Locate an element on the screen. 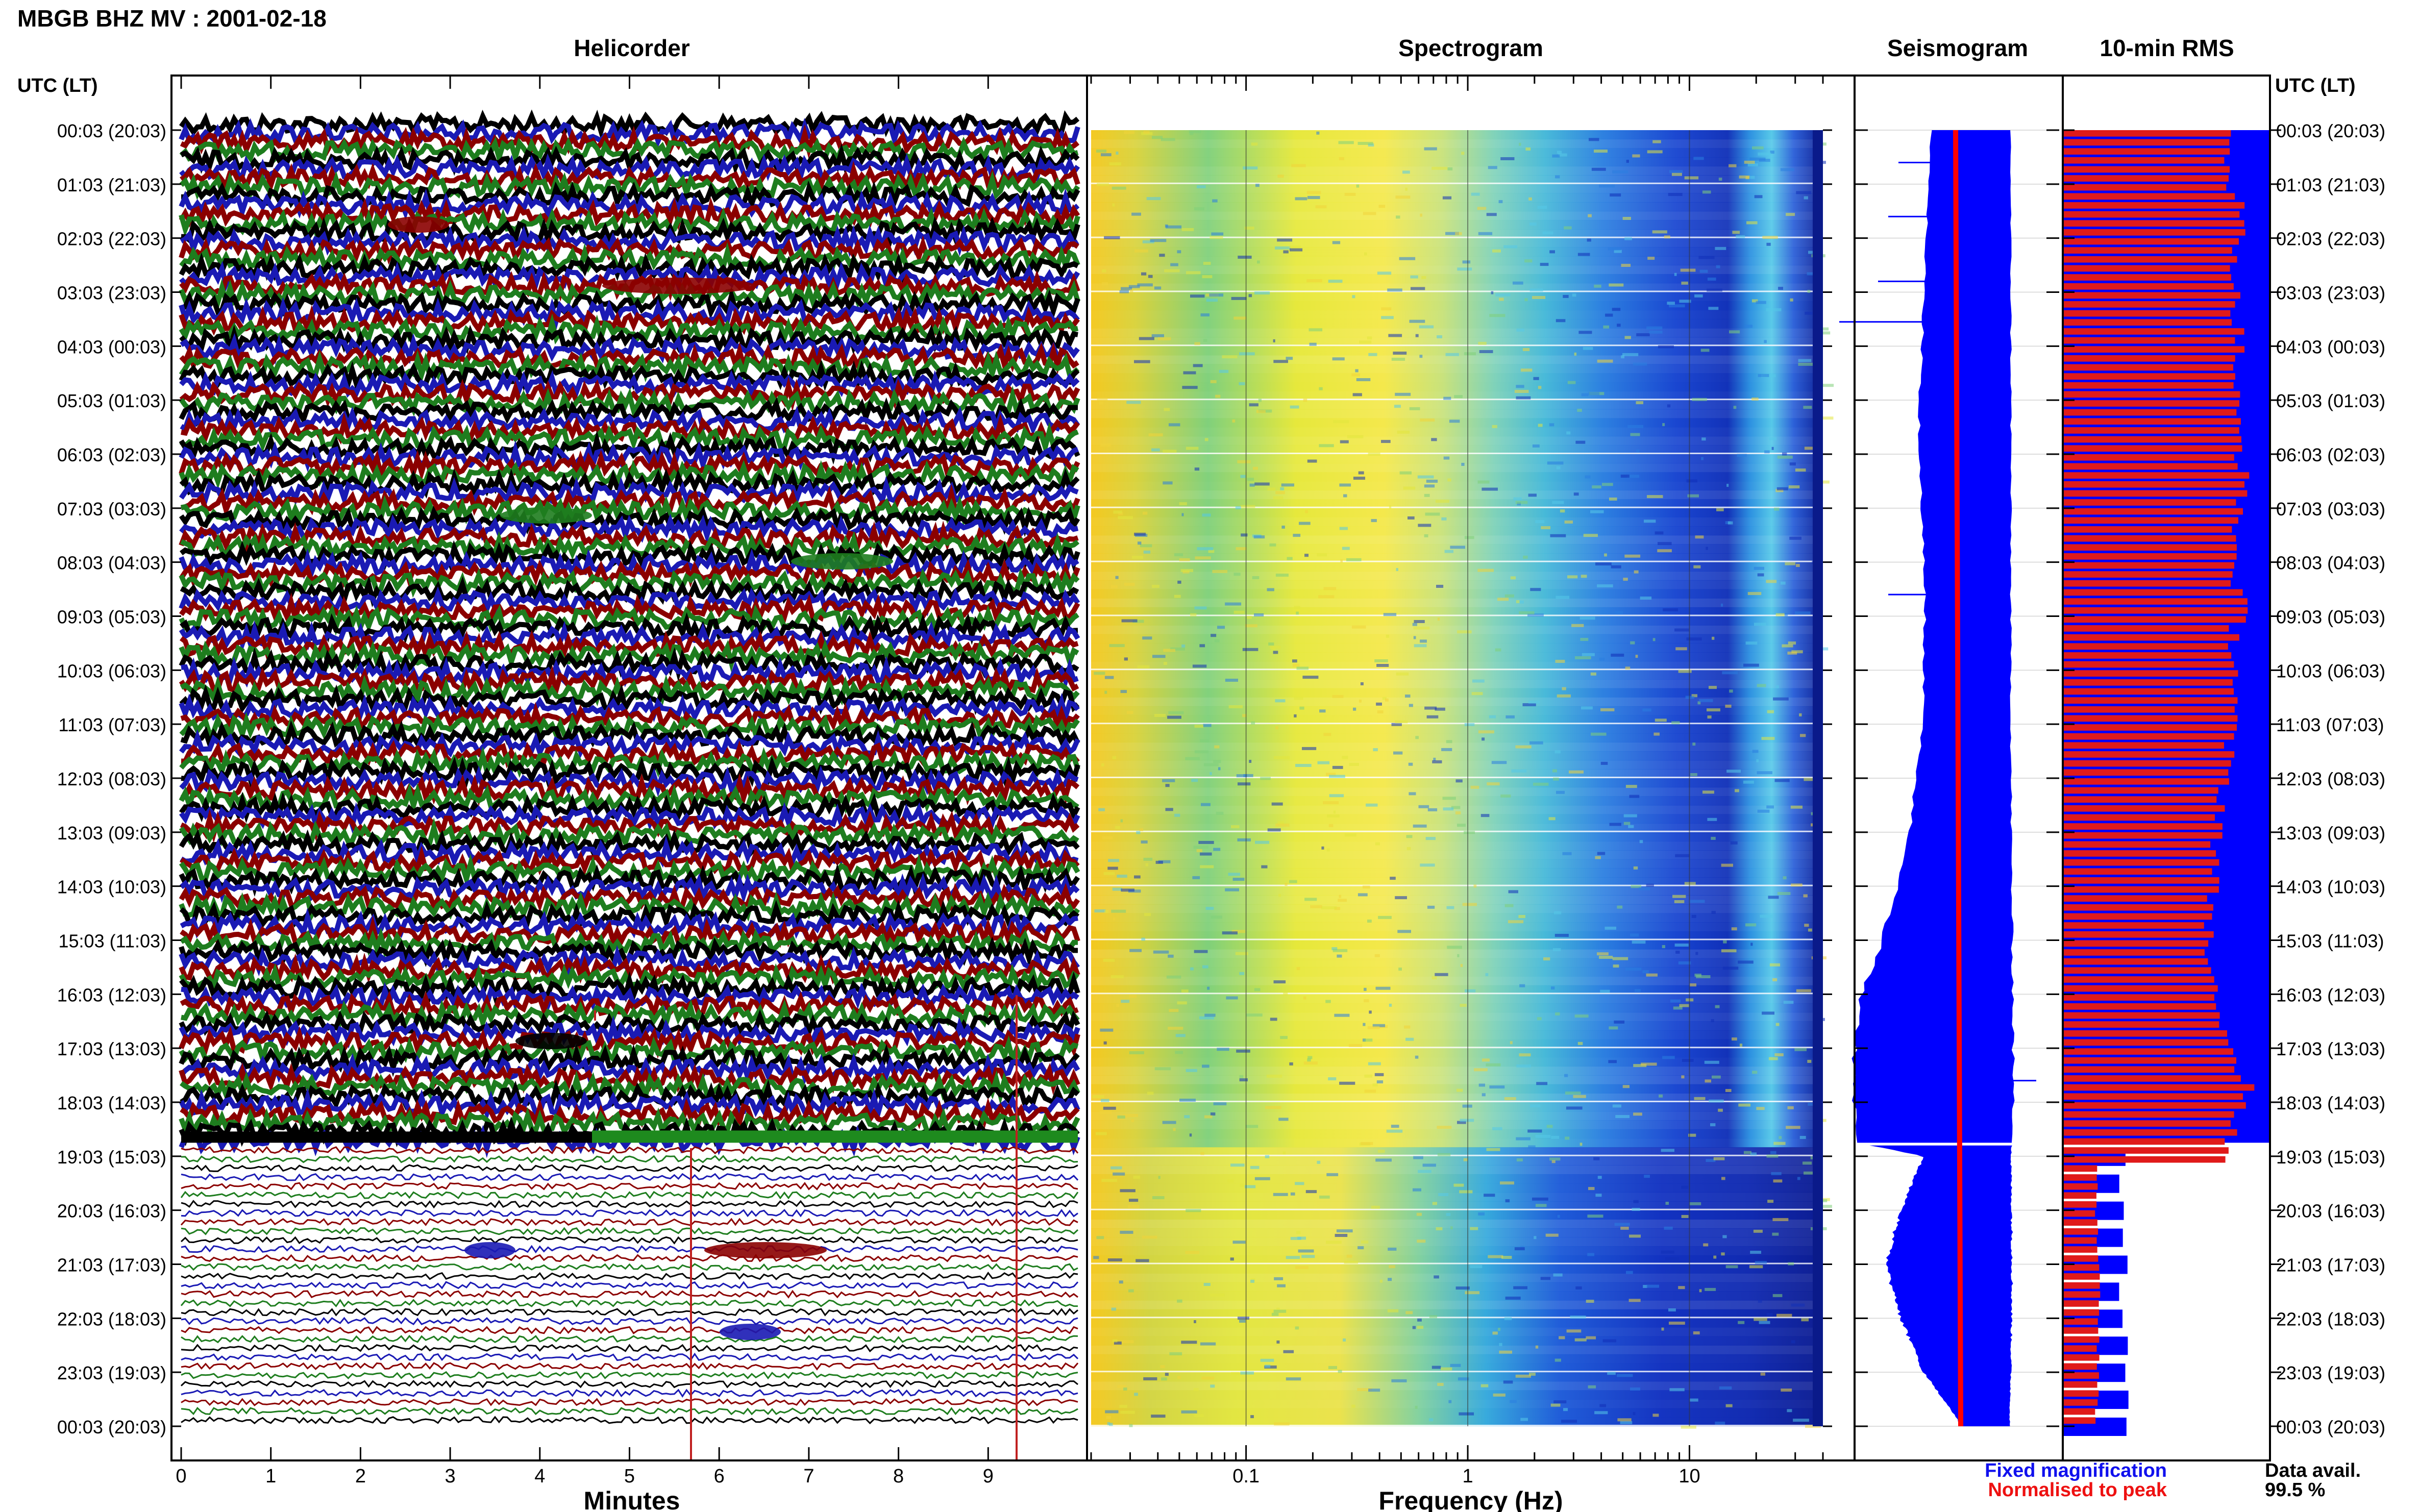  time-label-left: 05:03 (01:03) is located at coordinates (111, 400).